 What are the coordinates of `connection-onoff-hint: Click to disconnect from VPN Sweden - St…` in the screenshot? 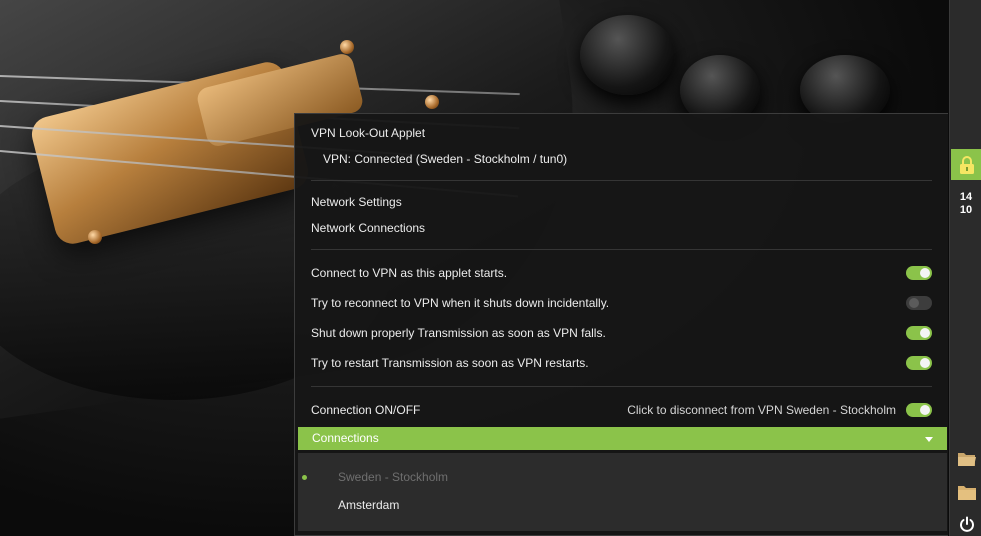 It's located at (761, 410).